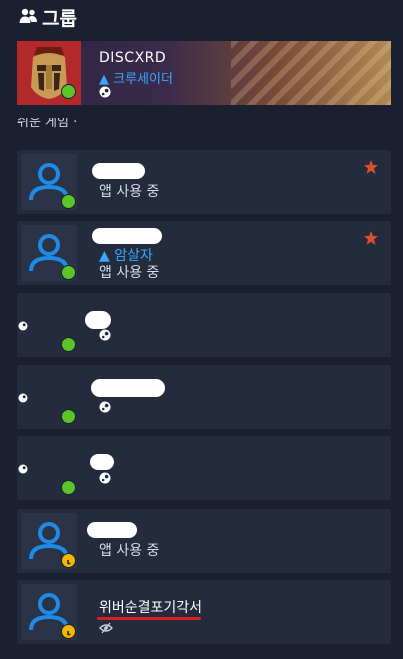 Image resolution: width=403 pixels, height=659 pixels. What do you see at coordinates (136, 79) in the screenshot?
I see `friend-rank: ▲ 크루세이더` at bounding box center [136, 79].